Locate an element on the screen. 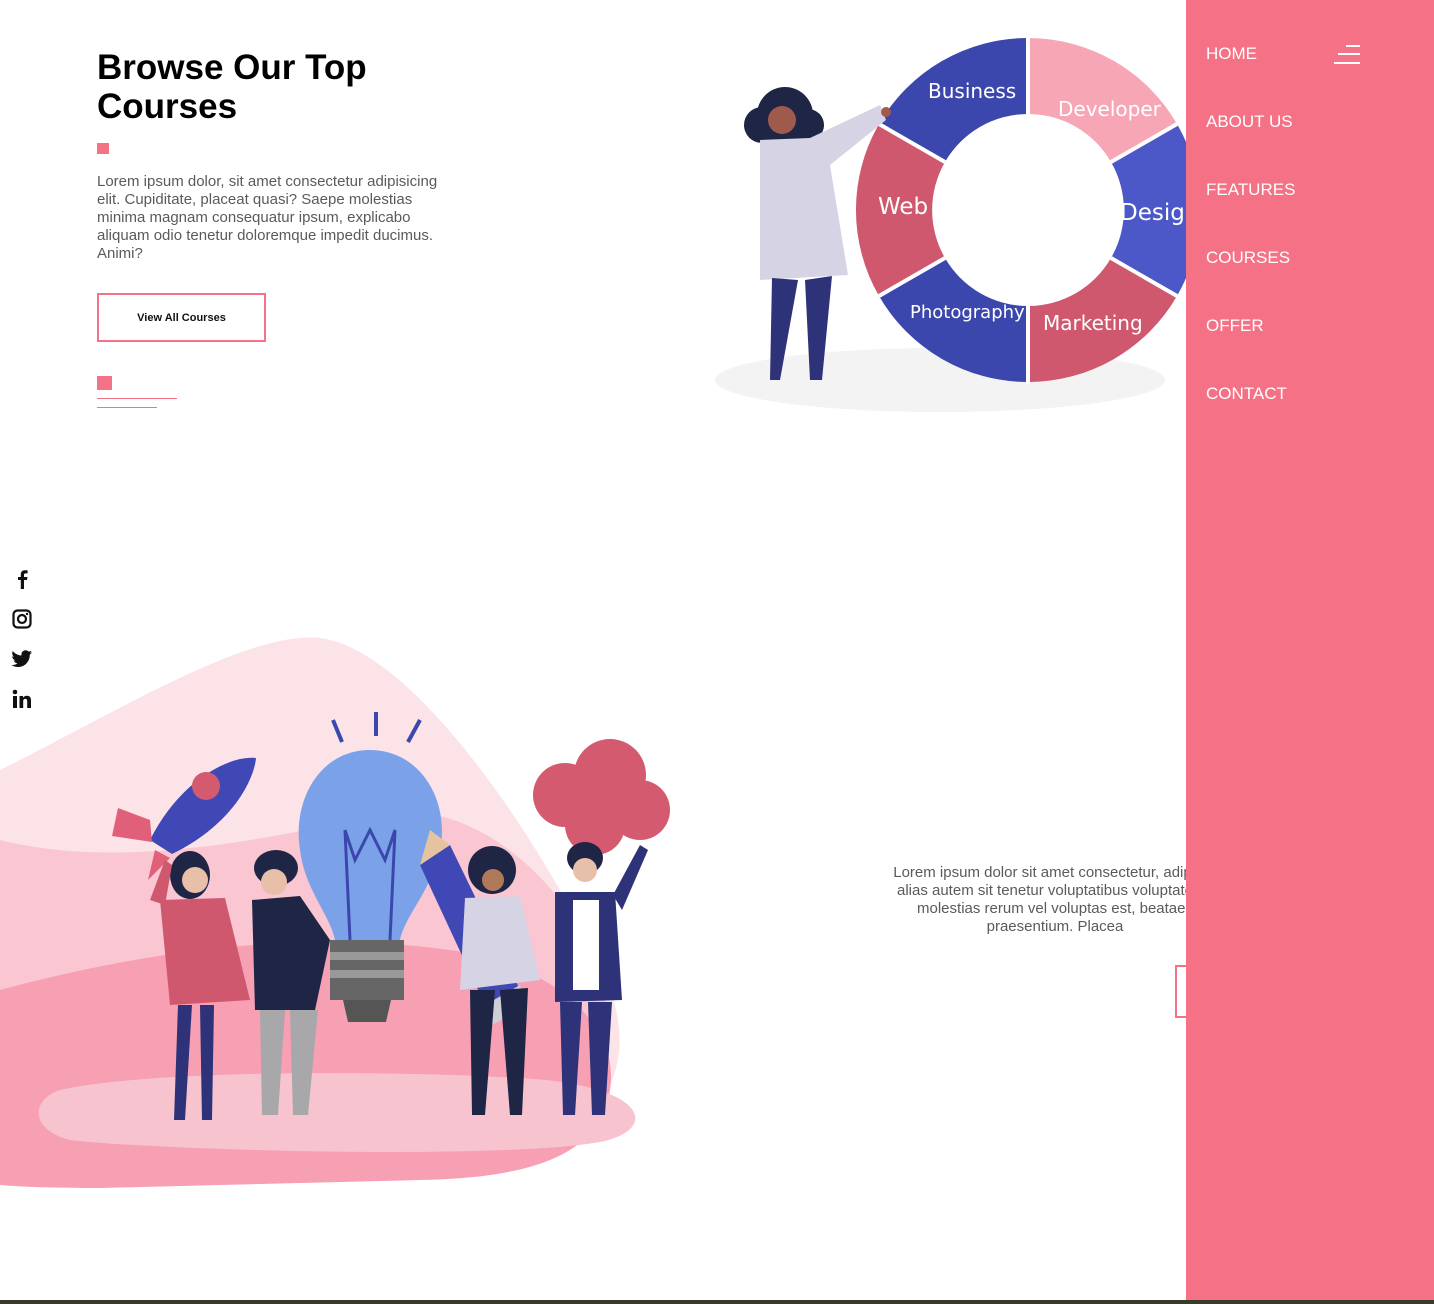 Image resolution: width=1434 pixels, height=1304 pixels. courses-title: Browse Our Top Courses is located at coordinates (232, 87).